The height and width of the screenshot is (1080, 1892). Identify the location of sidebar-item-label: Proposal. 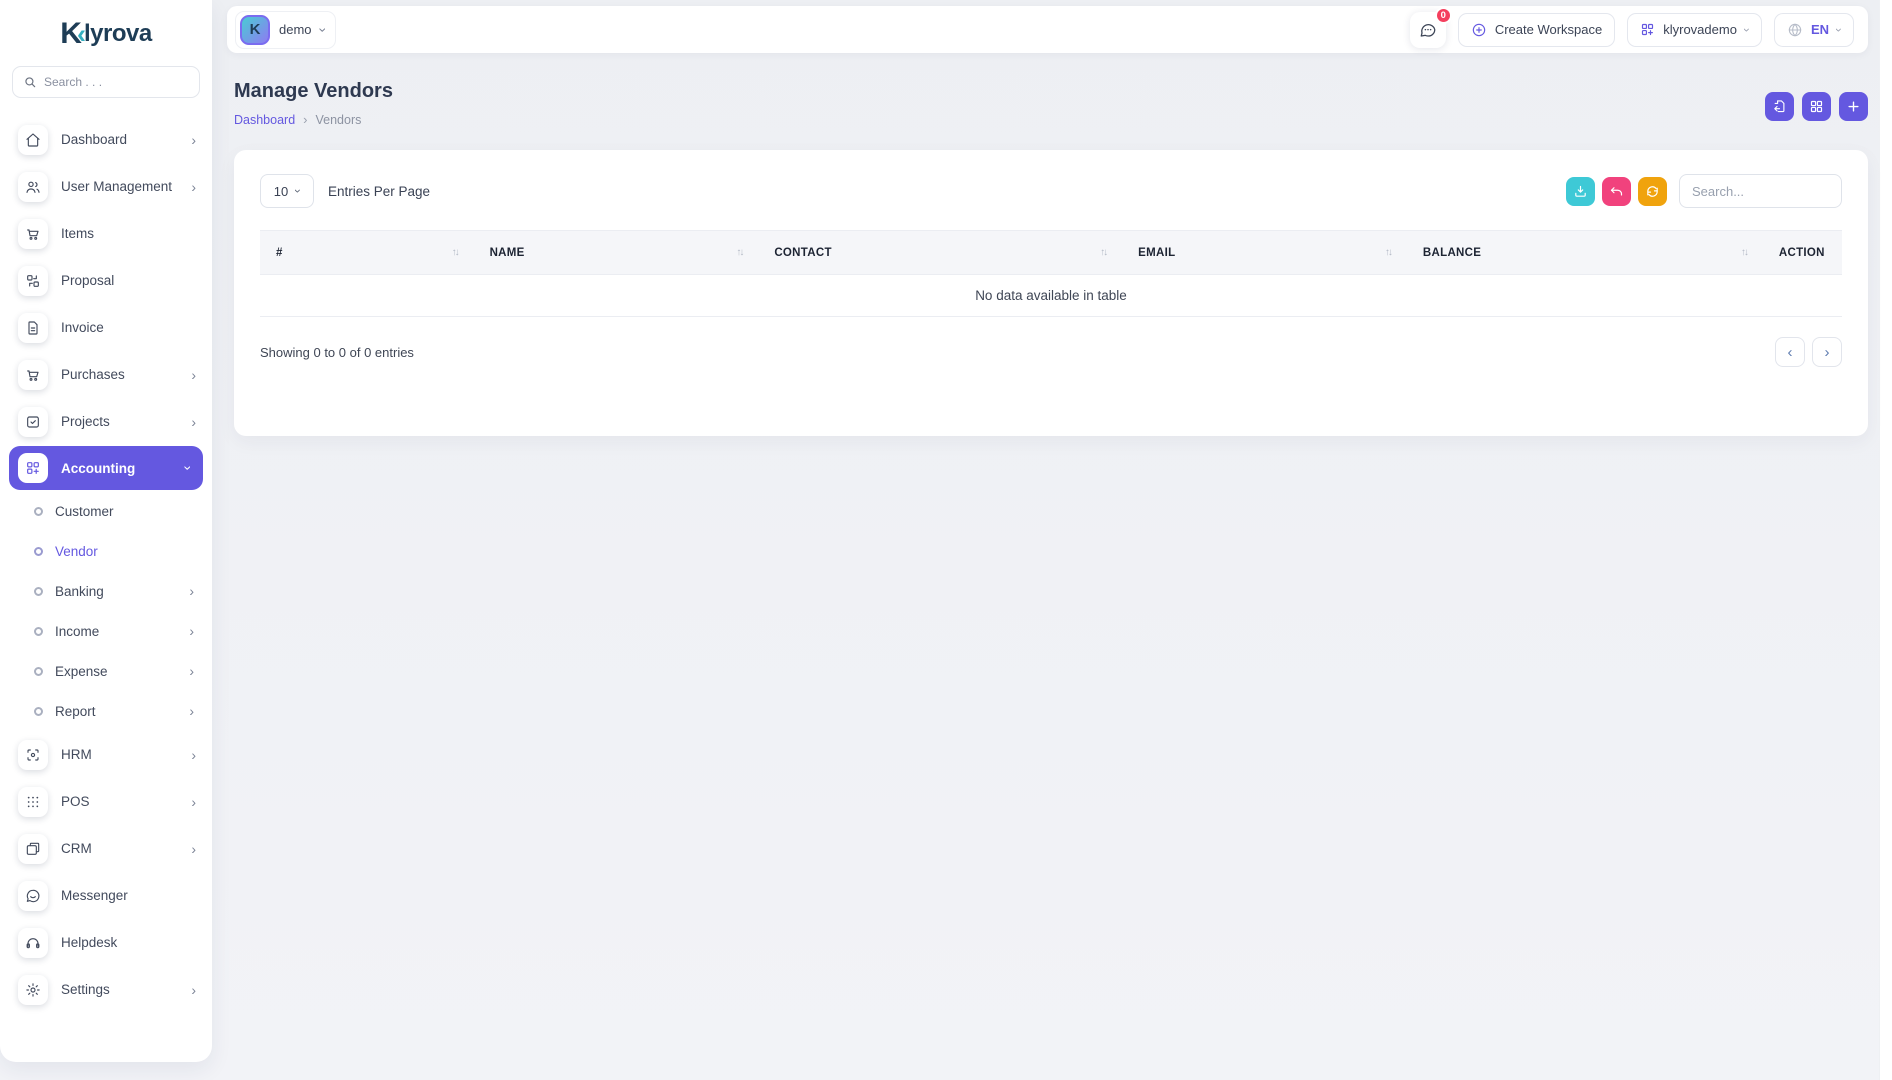
(88, 280).